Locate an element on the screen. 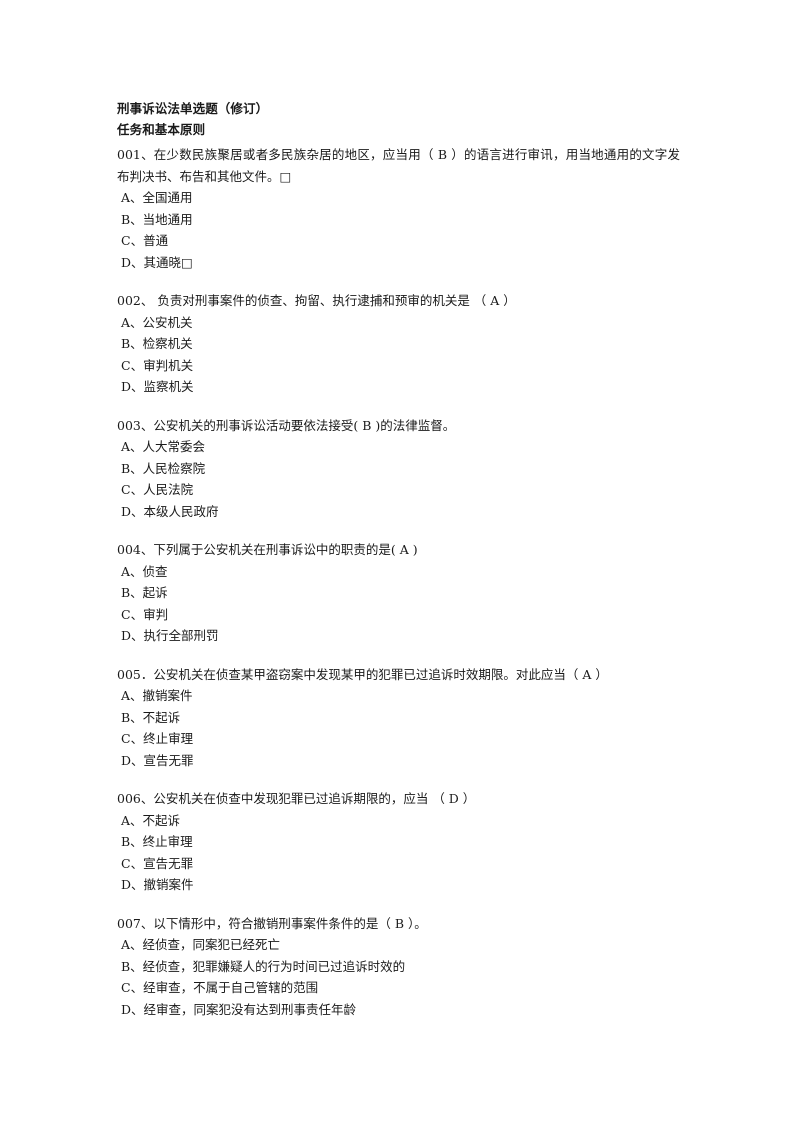 The width and height of the screenshot is (793, 1122). option-list: A、人大常委会 B、人民检察院 C、人民法院 D、本级人民政府 is located at coordinates (398, 479).